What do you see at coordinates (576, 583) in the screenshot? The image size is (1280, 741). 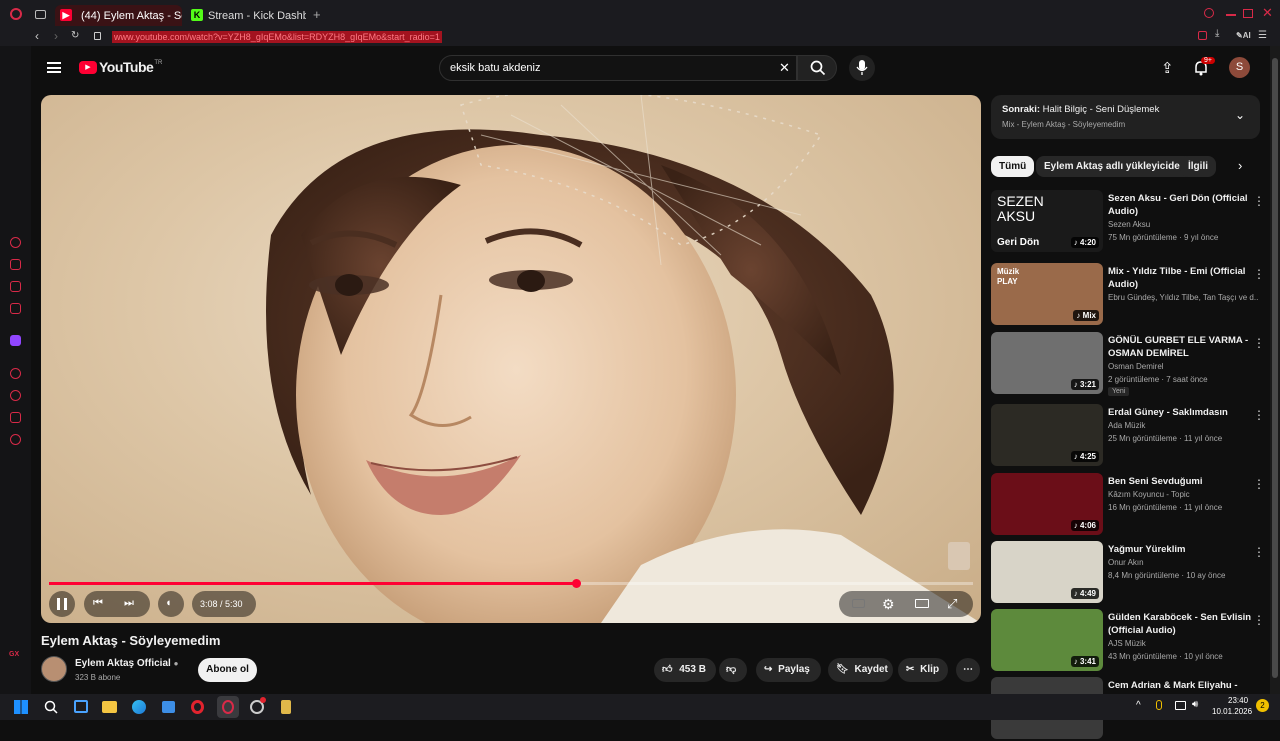 I see `progress-scrubber` at bounding box center [576, 583].